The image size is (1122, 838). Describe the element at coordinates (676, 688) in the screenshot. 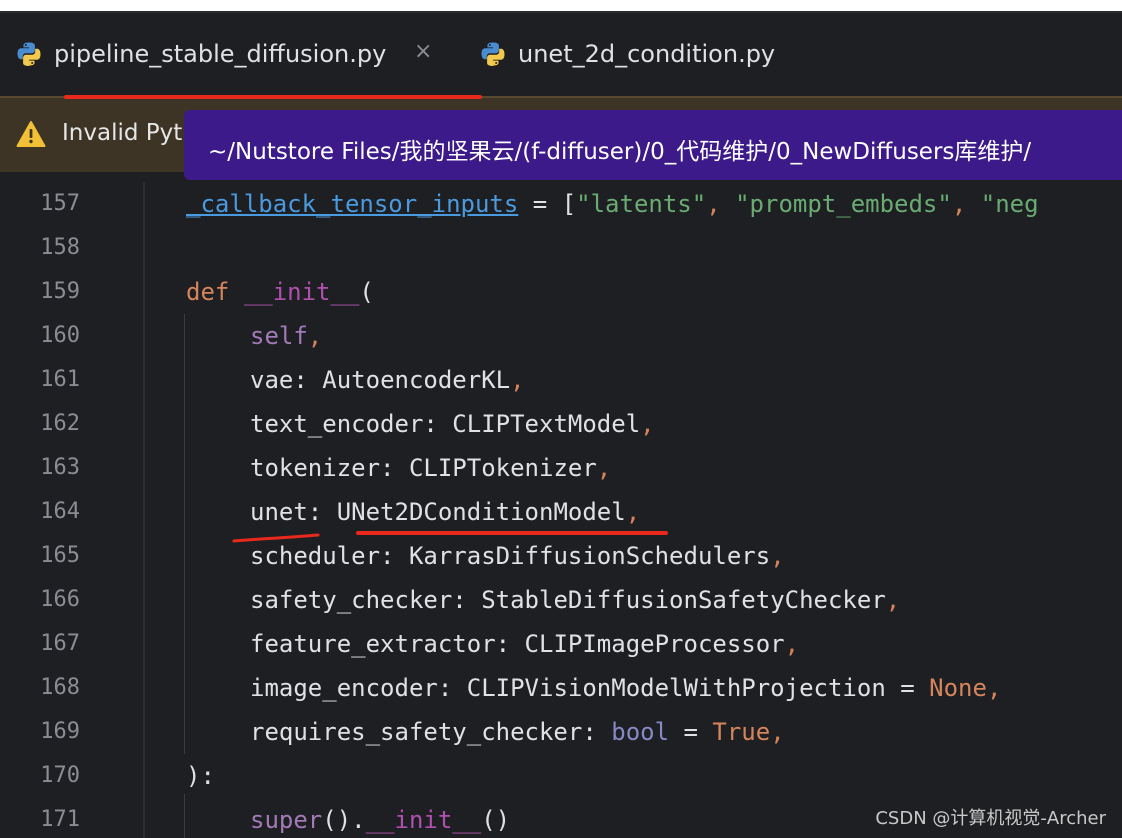

I see `type-annotation: CLIPVisionModelWithProjection` at that location.